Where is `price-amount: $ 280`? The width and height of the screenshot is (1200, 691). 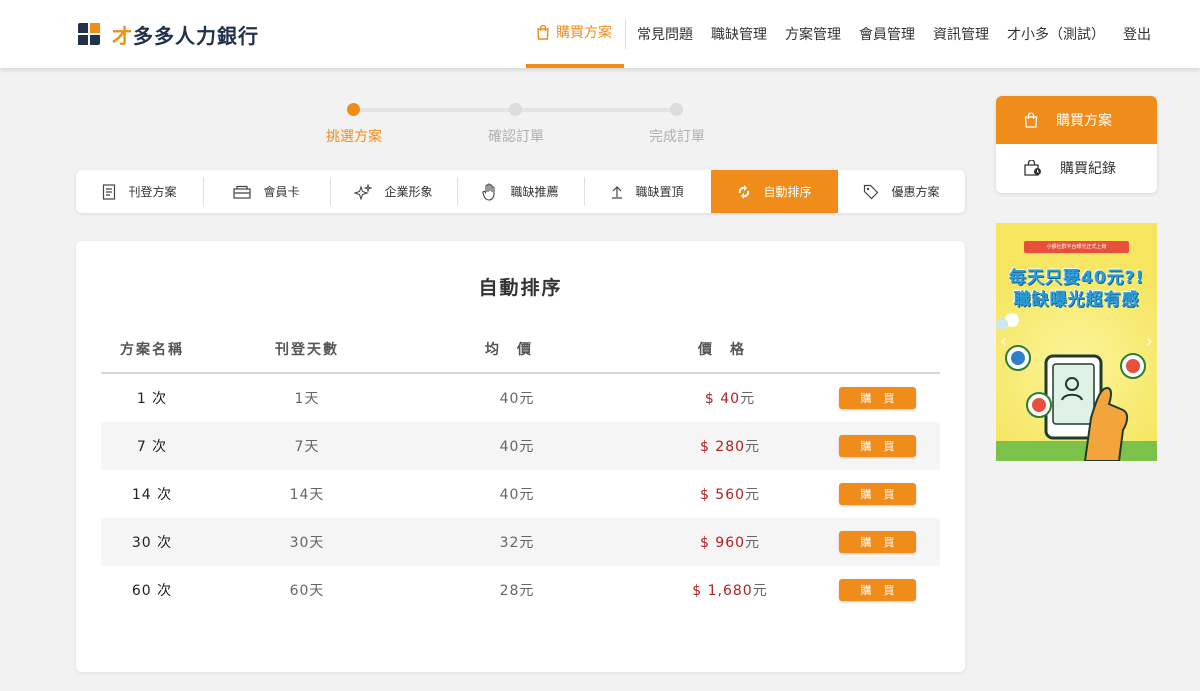
price-amount: $ 280 is located at coordinates (722, 447).